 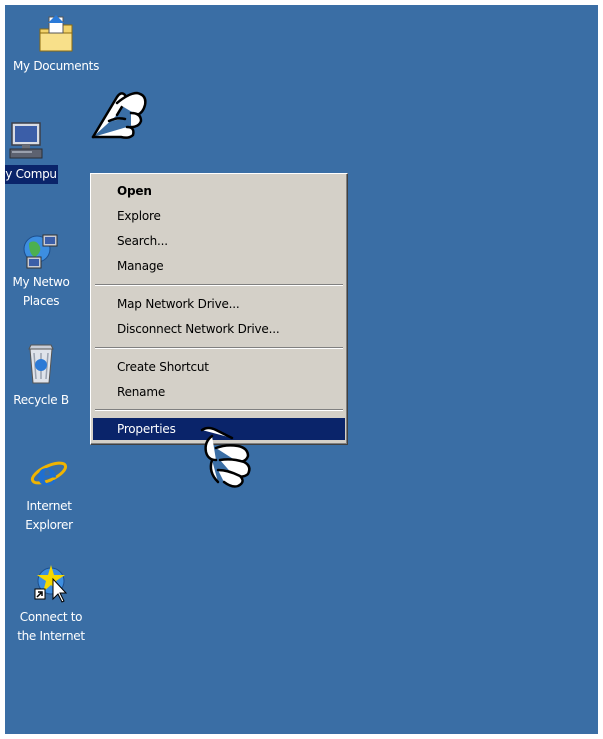 What do you see at coordinates (41, 301) in the screenshot?
I see `icon-label-my-network-places-2: Places` at bounding box center [41, 301].